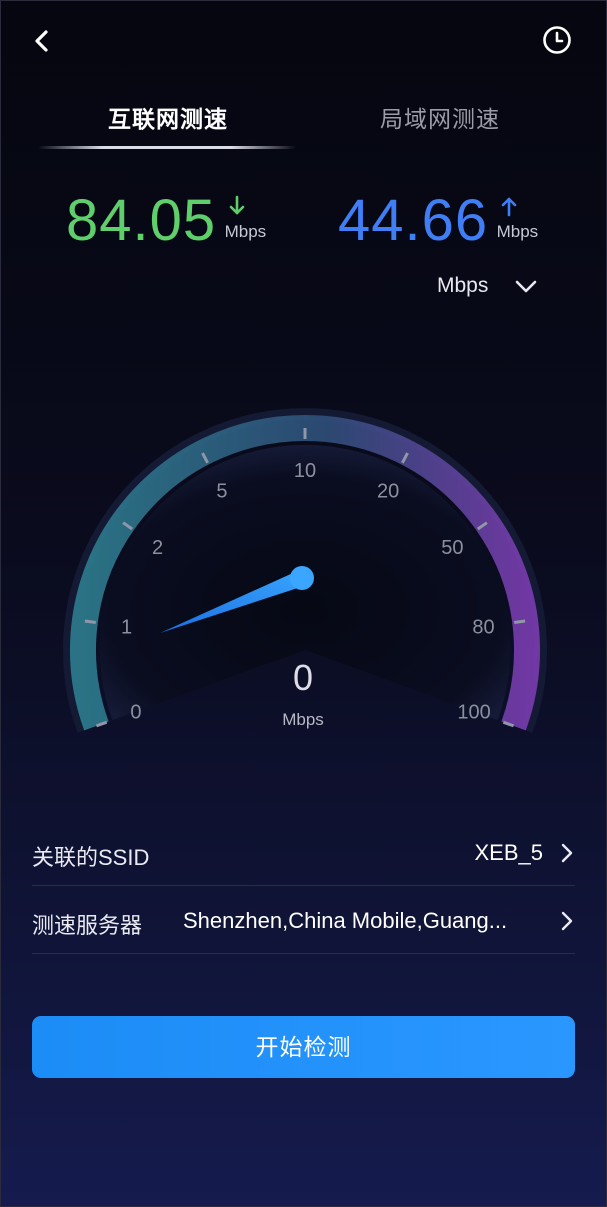 The width and height of the screenshot is (607, 1207). I want to click on gauge-scale-label: 10, so click(305, 471).